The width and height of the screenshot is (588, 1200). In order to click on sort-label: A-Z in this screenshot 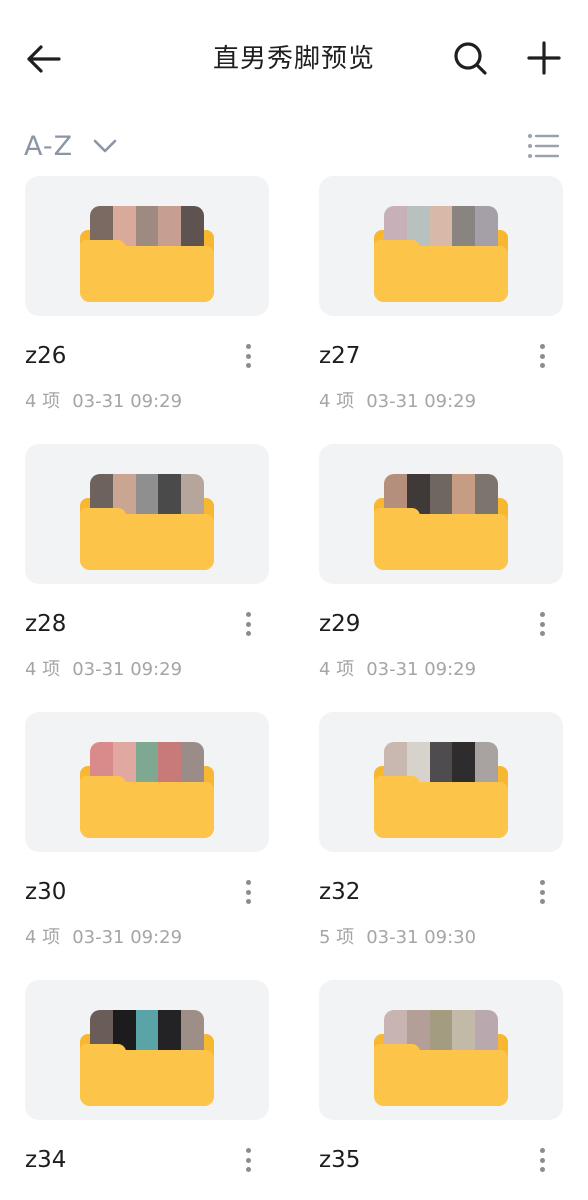, I will do `click(49, 146)`.